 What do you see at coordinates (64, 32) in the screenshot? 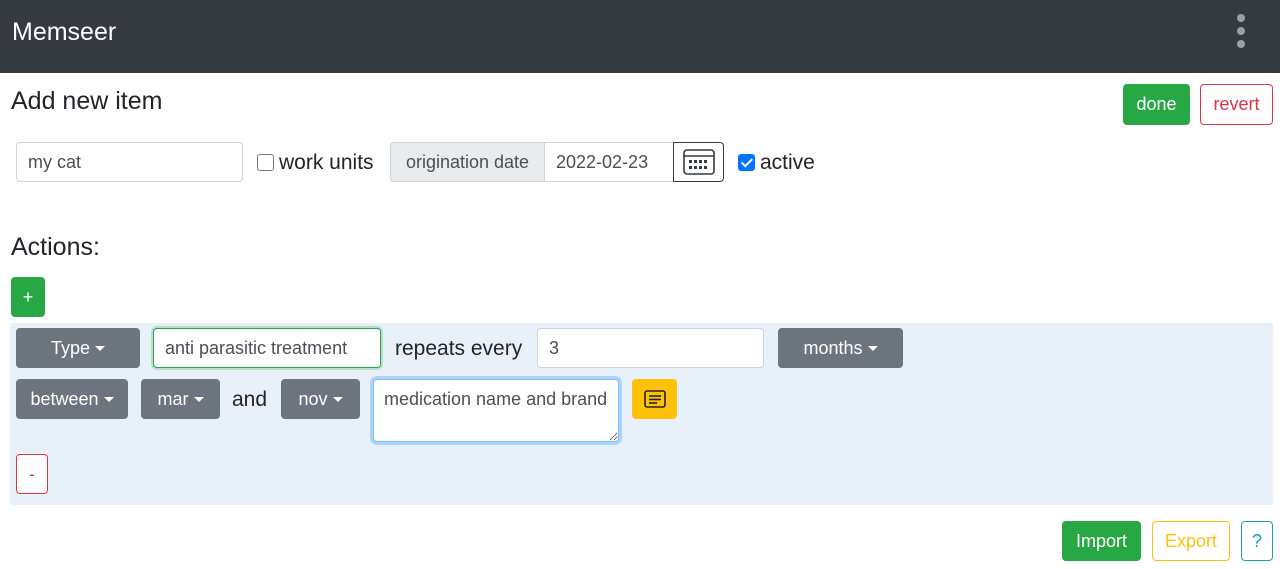
I see `app-title: Memseer` at bounding box center [64, 32].